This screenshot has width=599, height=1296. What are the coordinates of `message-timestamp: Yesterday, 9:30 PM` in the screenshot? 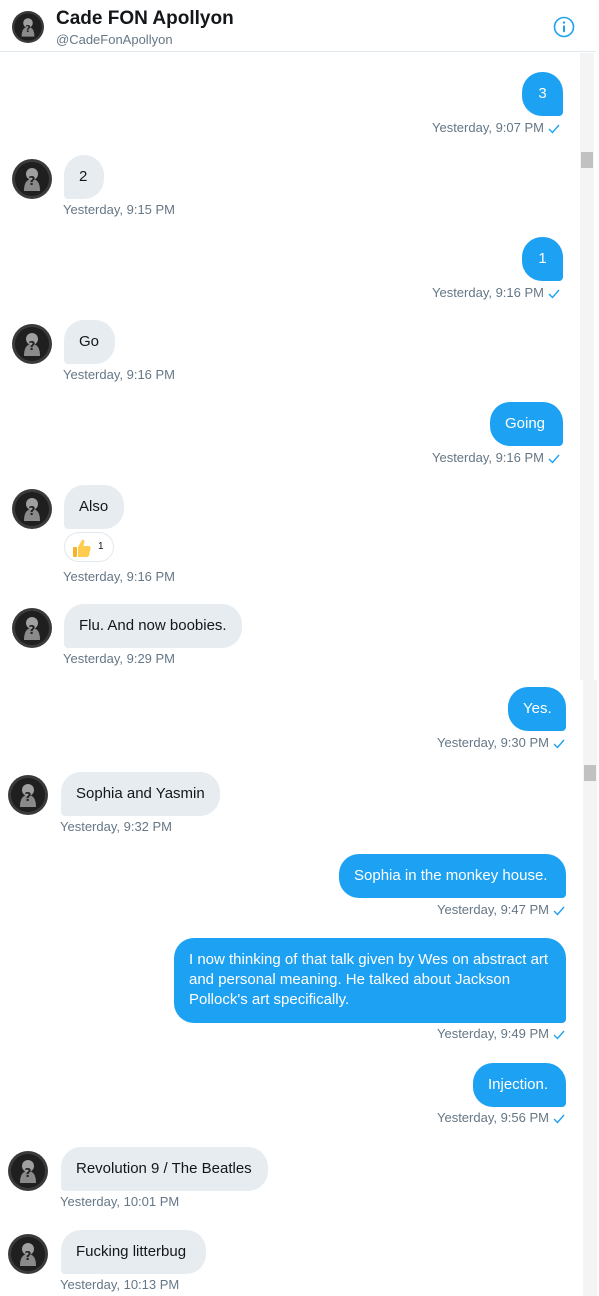 It's located at (501, 743).